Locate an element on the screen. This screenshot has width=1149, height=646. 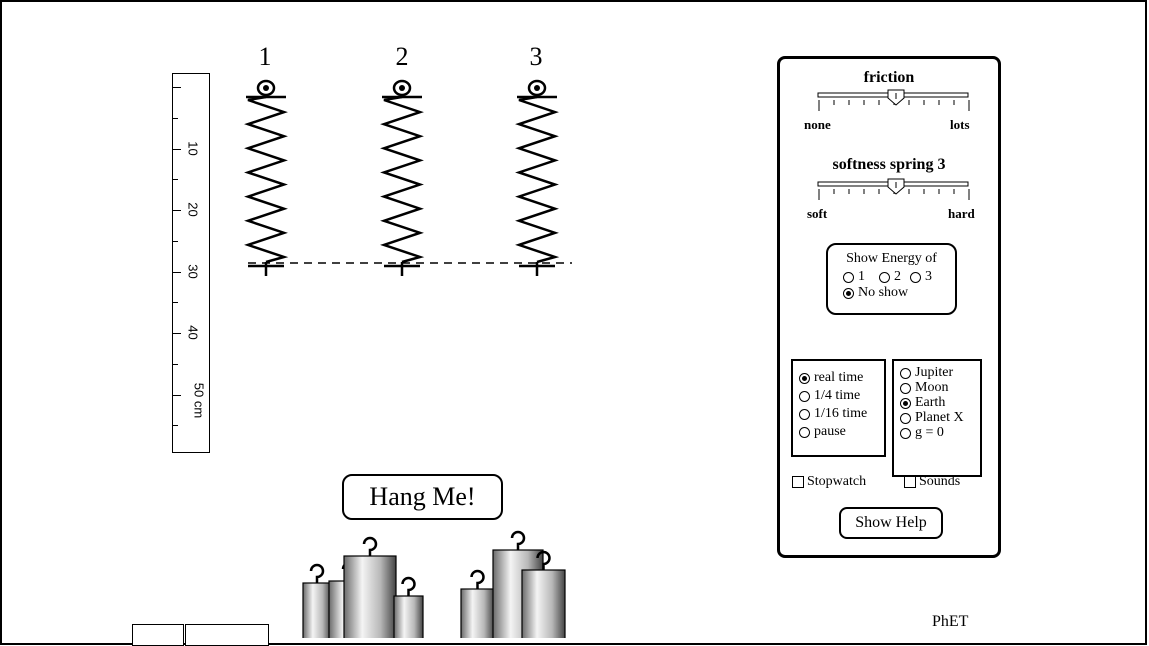
softness-title: softness spring 3 is located at coordinates (889, 164).